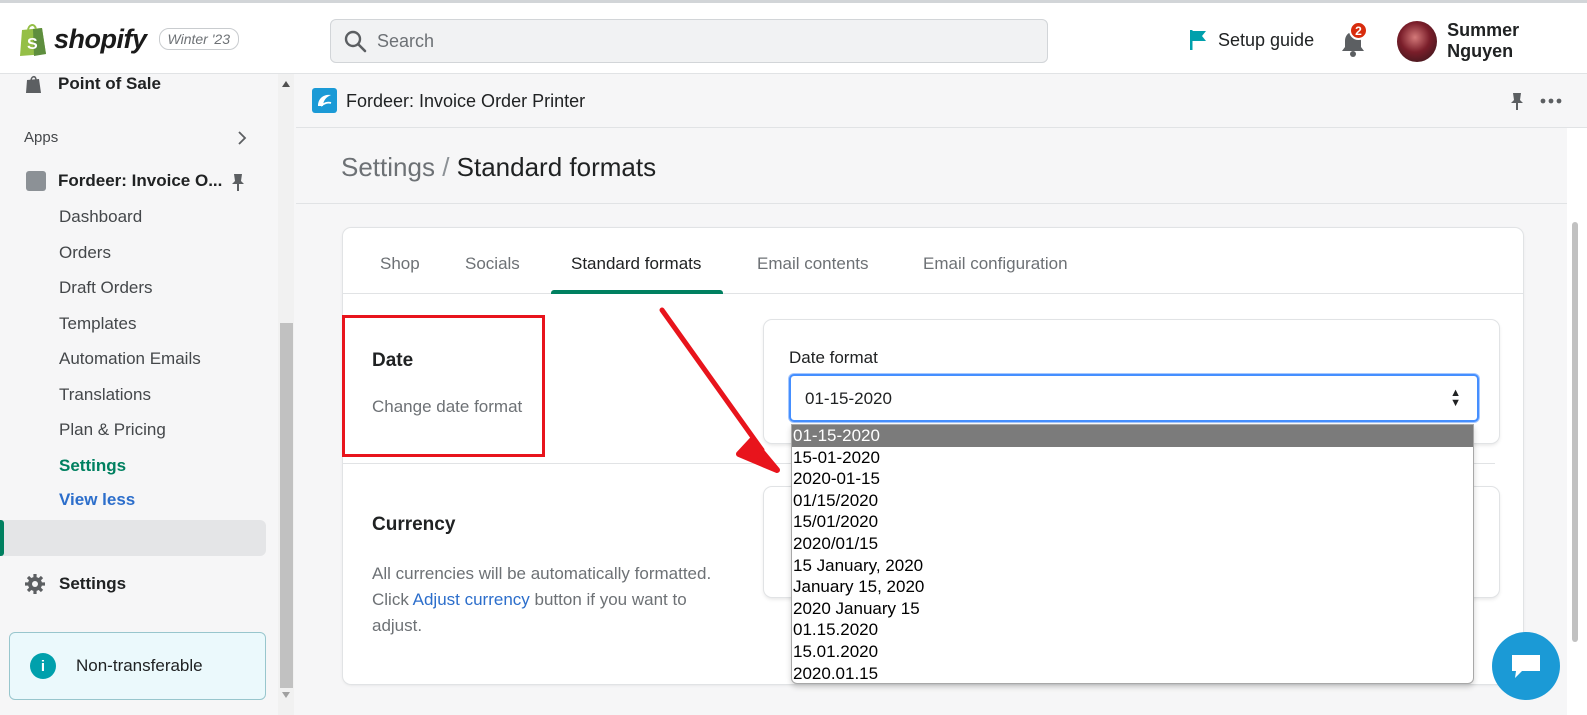  Describe the element at coordinates (1575, 432) in the screenshot. I see `page-scroll-thumb` at that location.